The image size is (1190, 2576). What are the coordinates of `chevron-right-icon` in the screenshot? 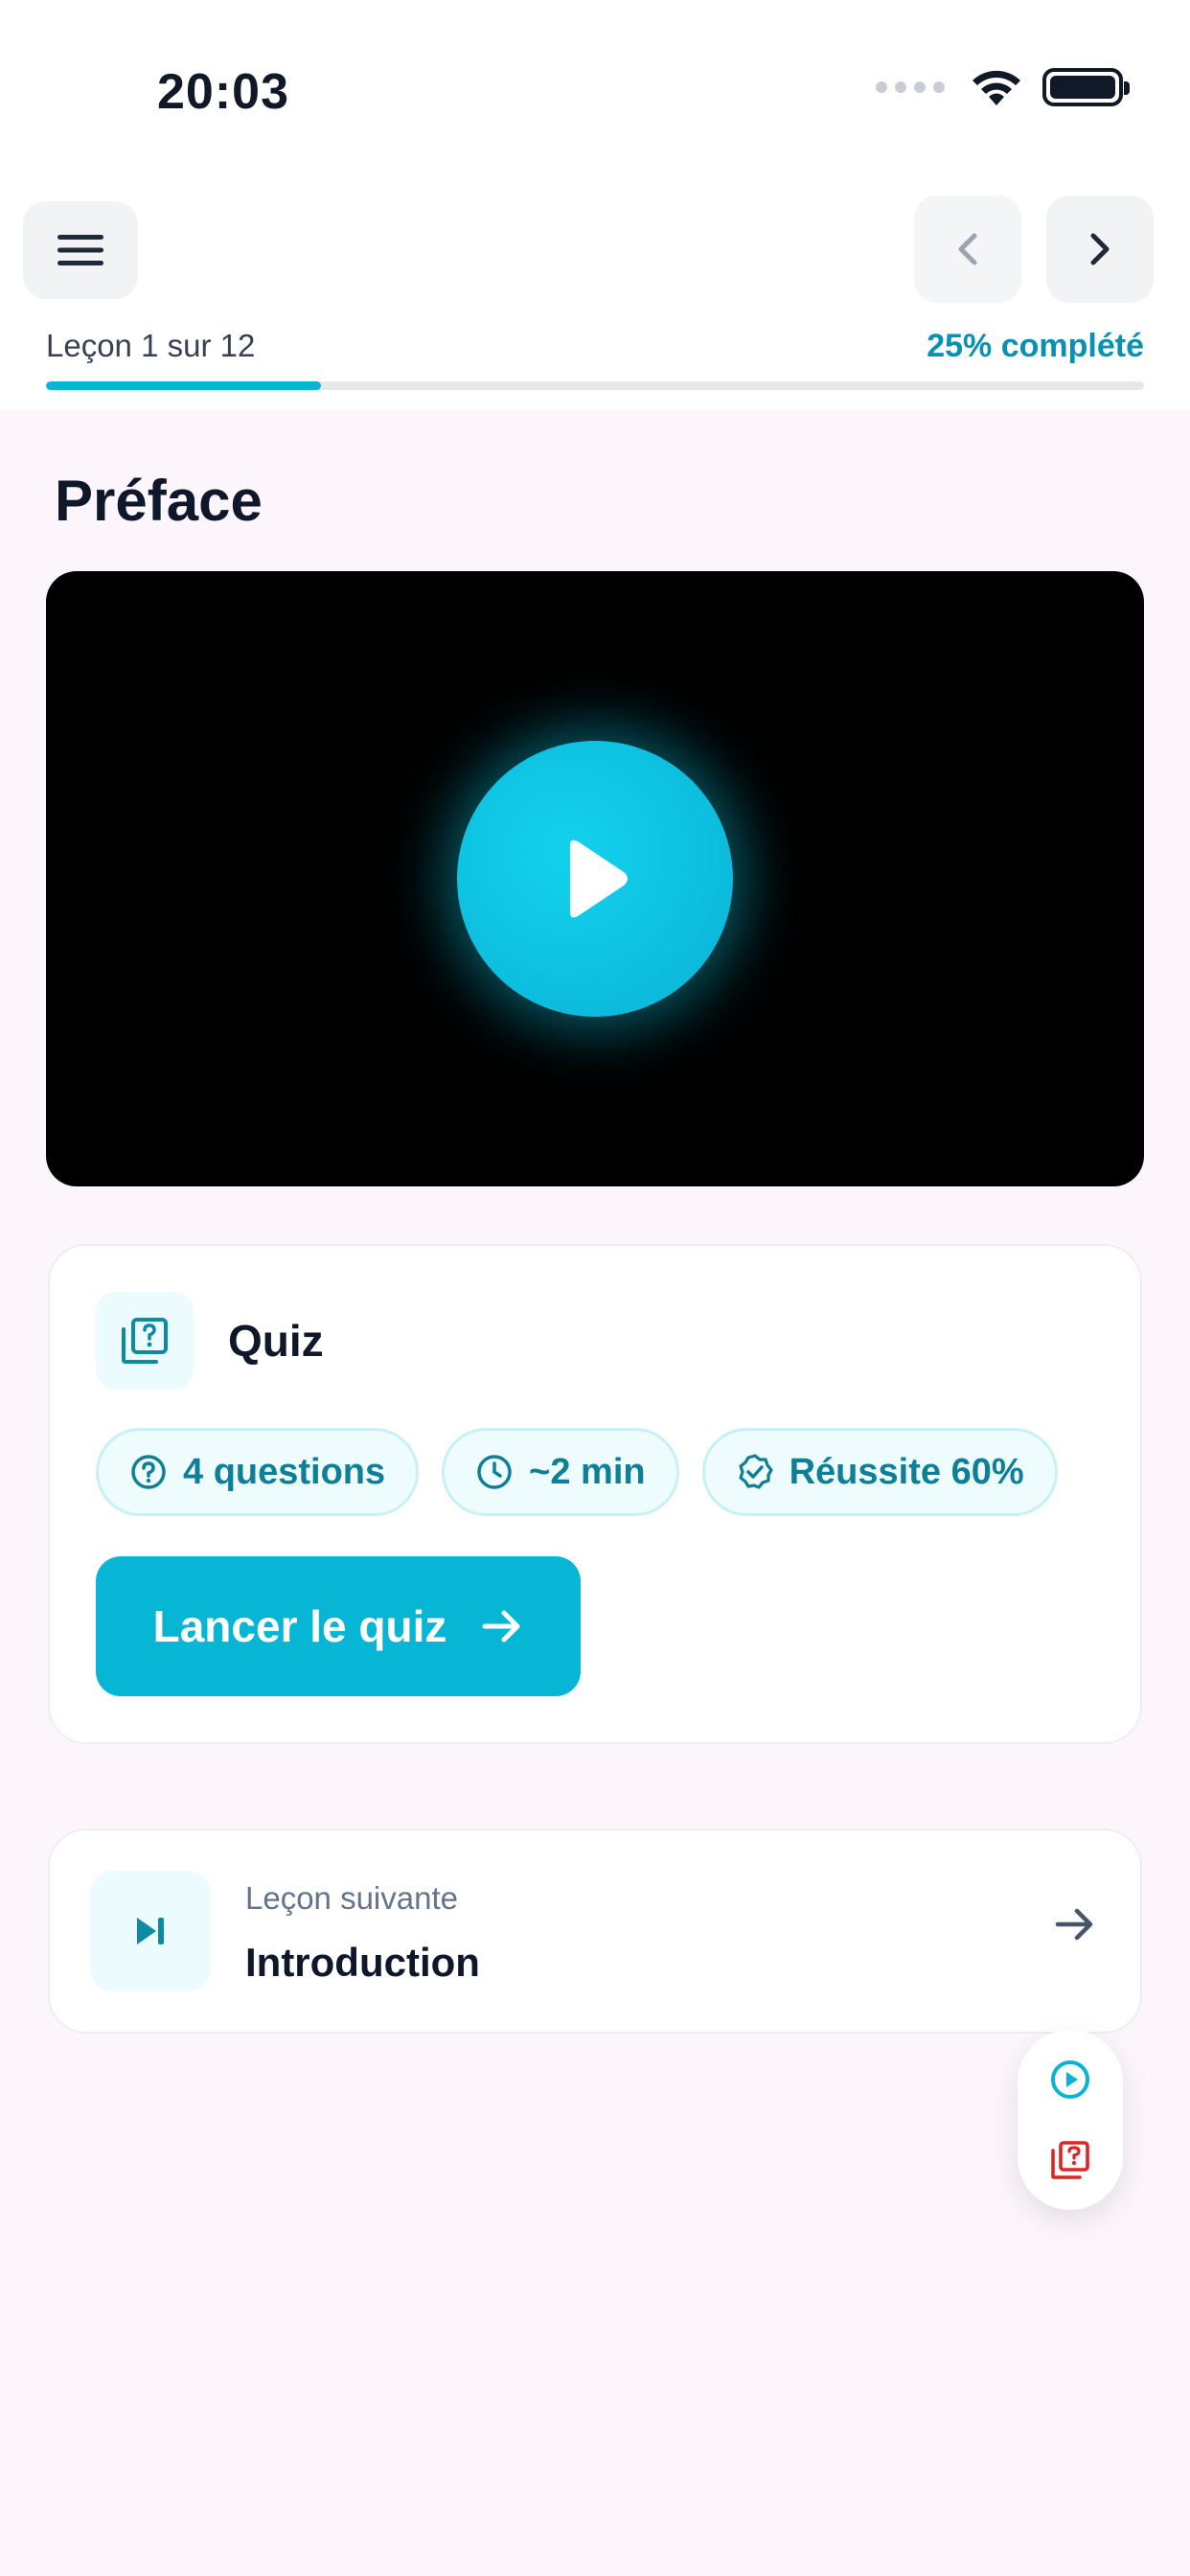 It's located at (1100, 249).